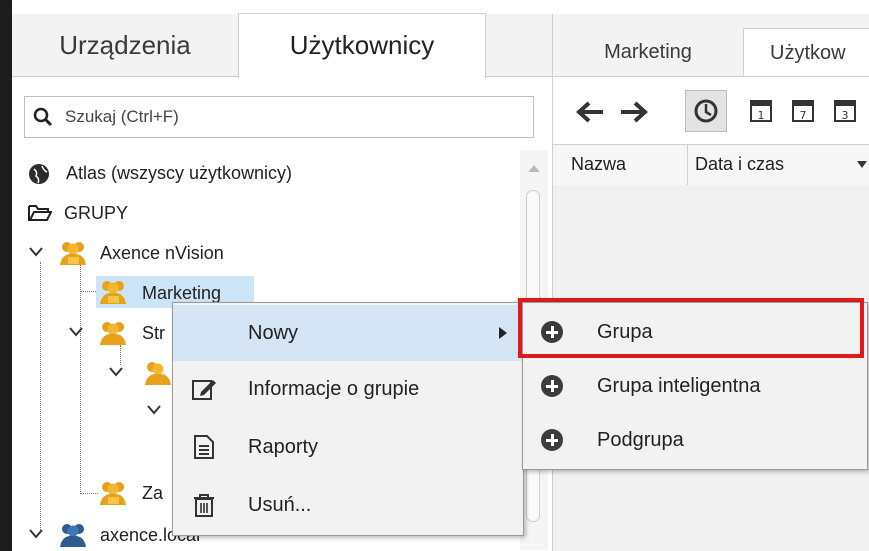  What do you see at coordinates (283, 447) in the screenshot?
I see `menu-label-reports: Raporty` at bounding box center [283, 447].